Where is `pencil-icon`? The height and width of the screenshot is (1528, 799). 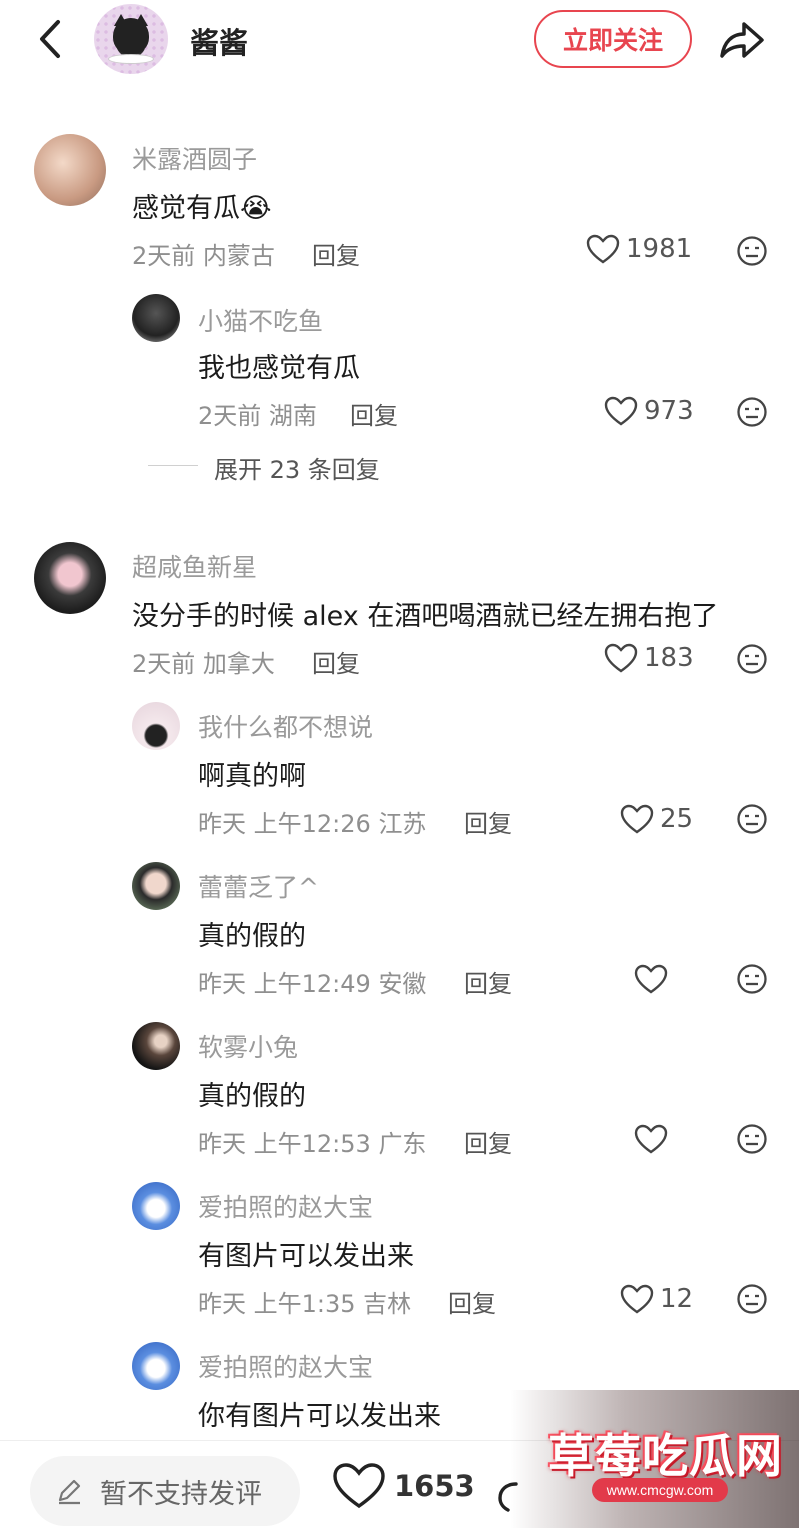 pencil-icon is located at coordinates (69, 1492).